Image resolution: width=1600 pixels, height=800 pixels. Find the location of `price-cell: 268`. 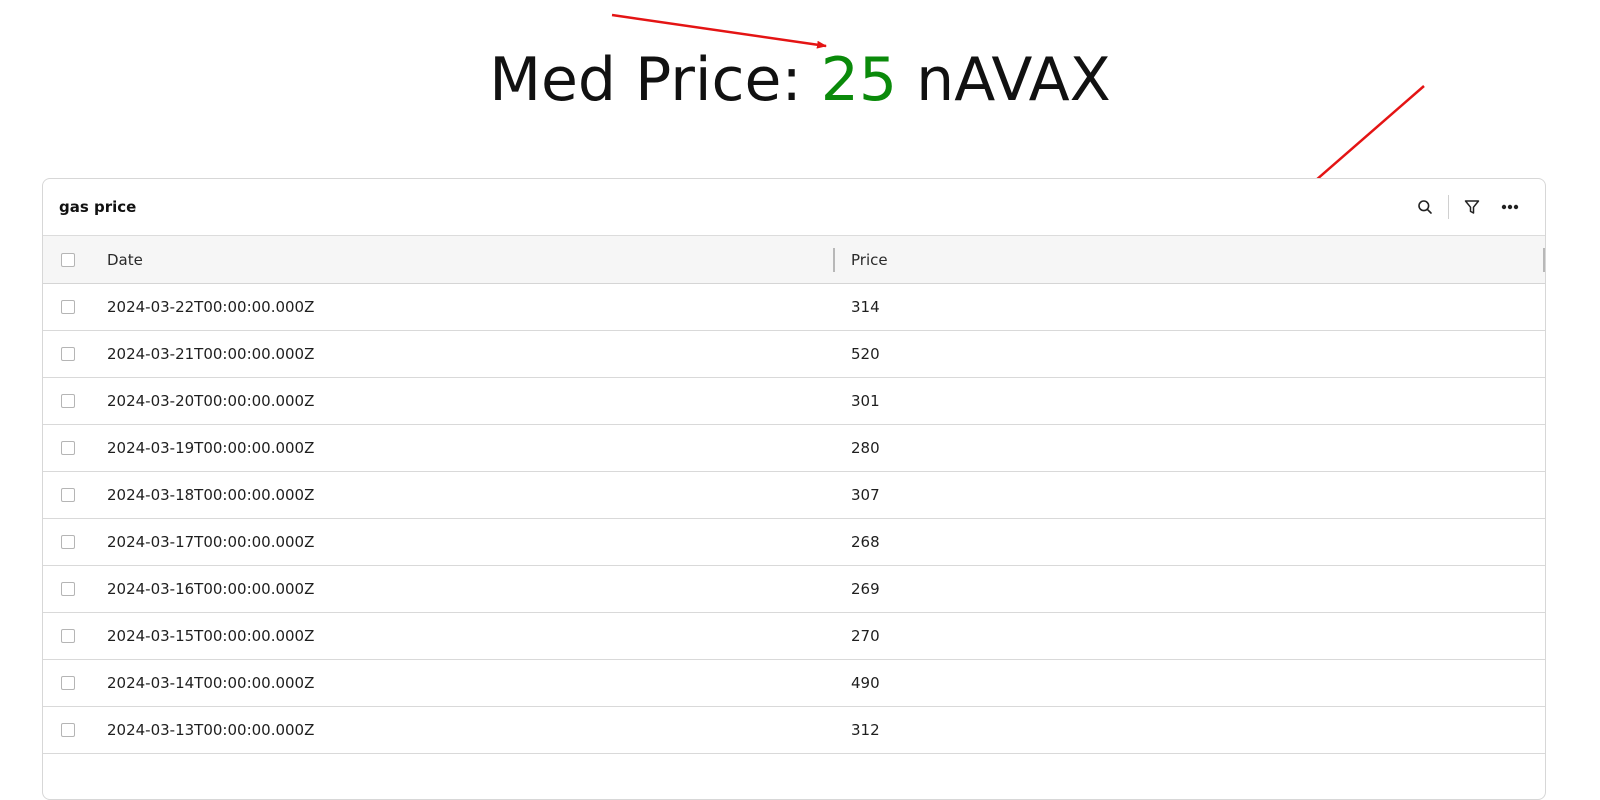

price-cell: 268 is located at coordinates (865, 542).